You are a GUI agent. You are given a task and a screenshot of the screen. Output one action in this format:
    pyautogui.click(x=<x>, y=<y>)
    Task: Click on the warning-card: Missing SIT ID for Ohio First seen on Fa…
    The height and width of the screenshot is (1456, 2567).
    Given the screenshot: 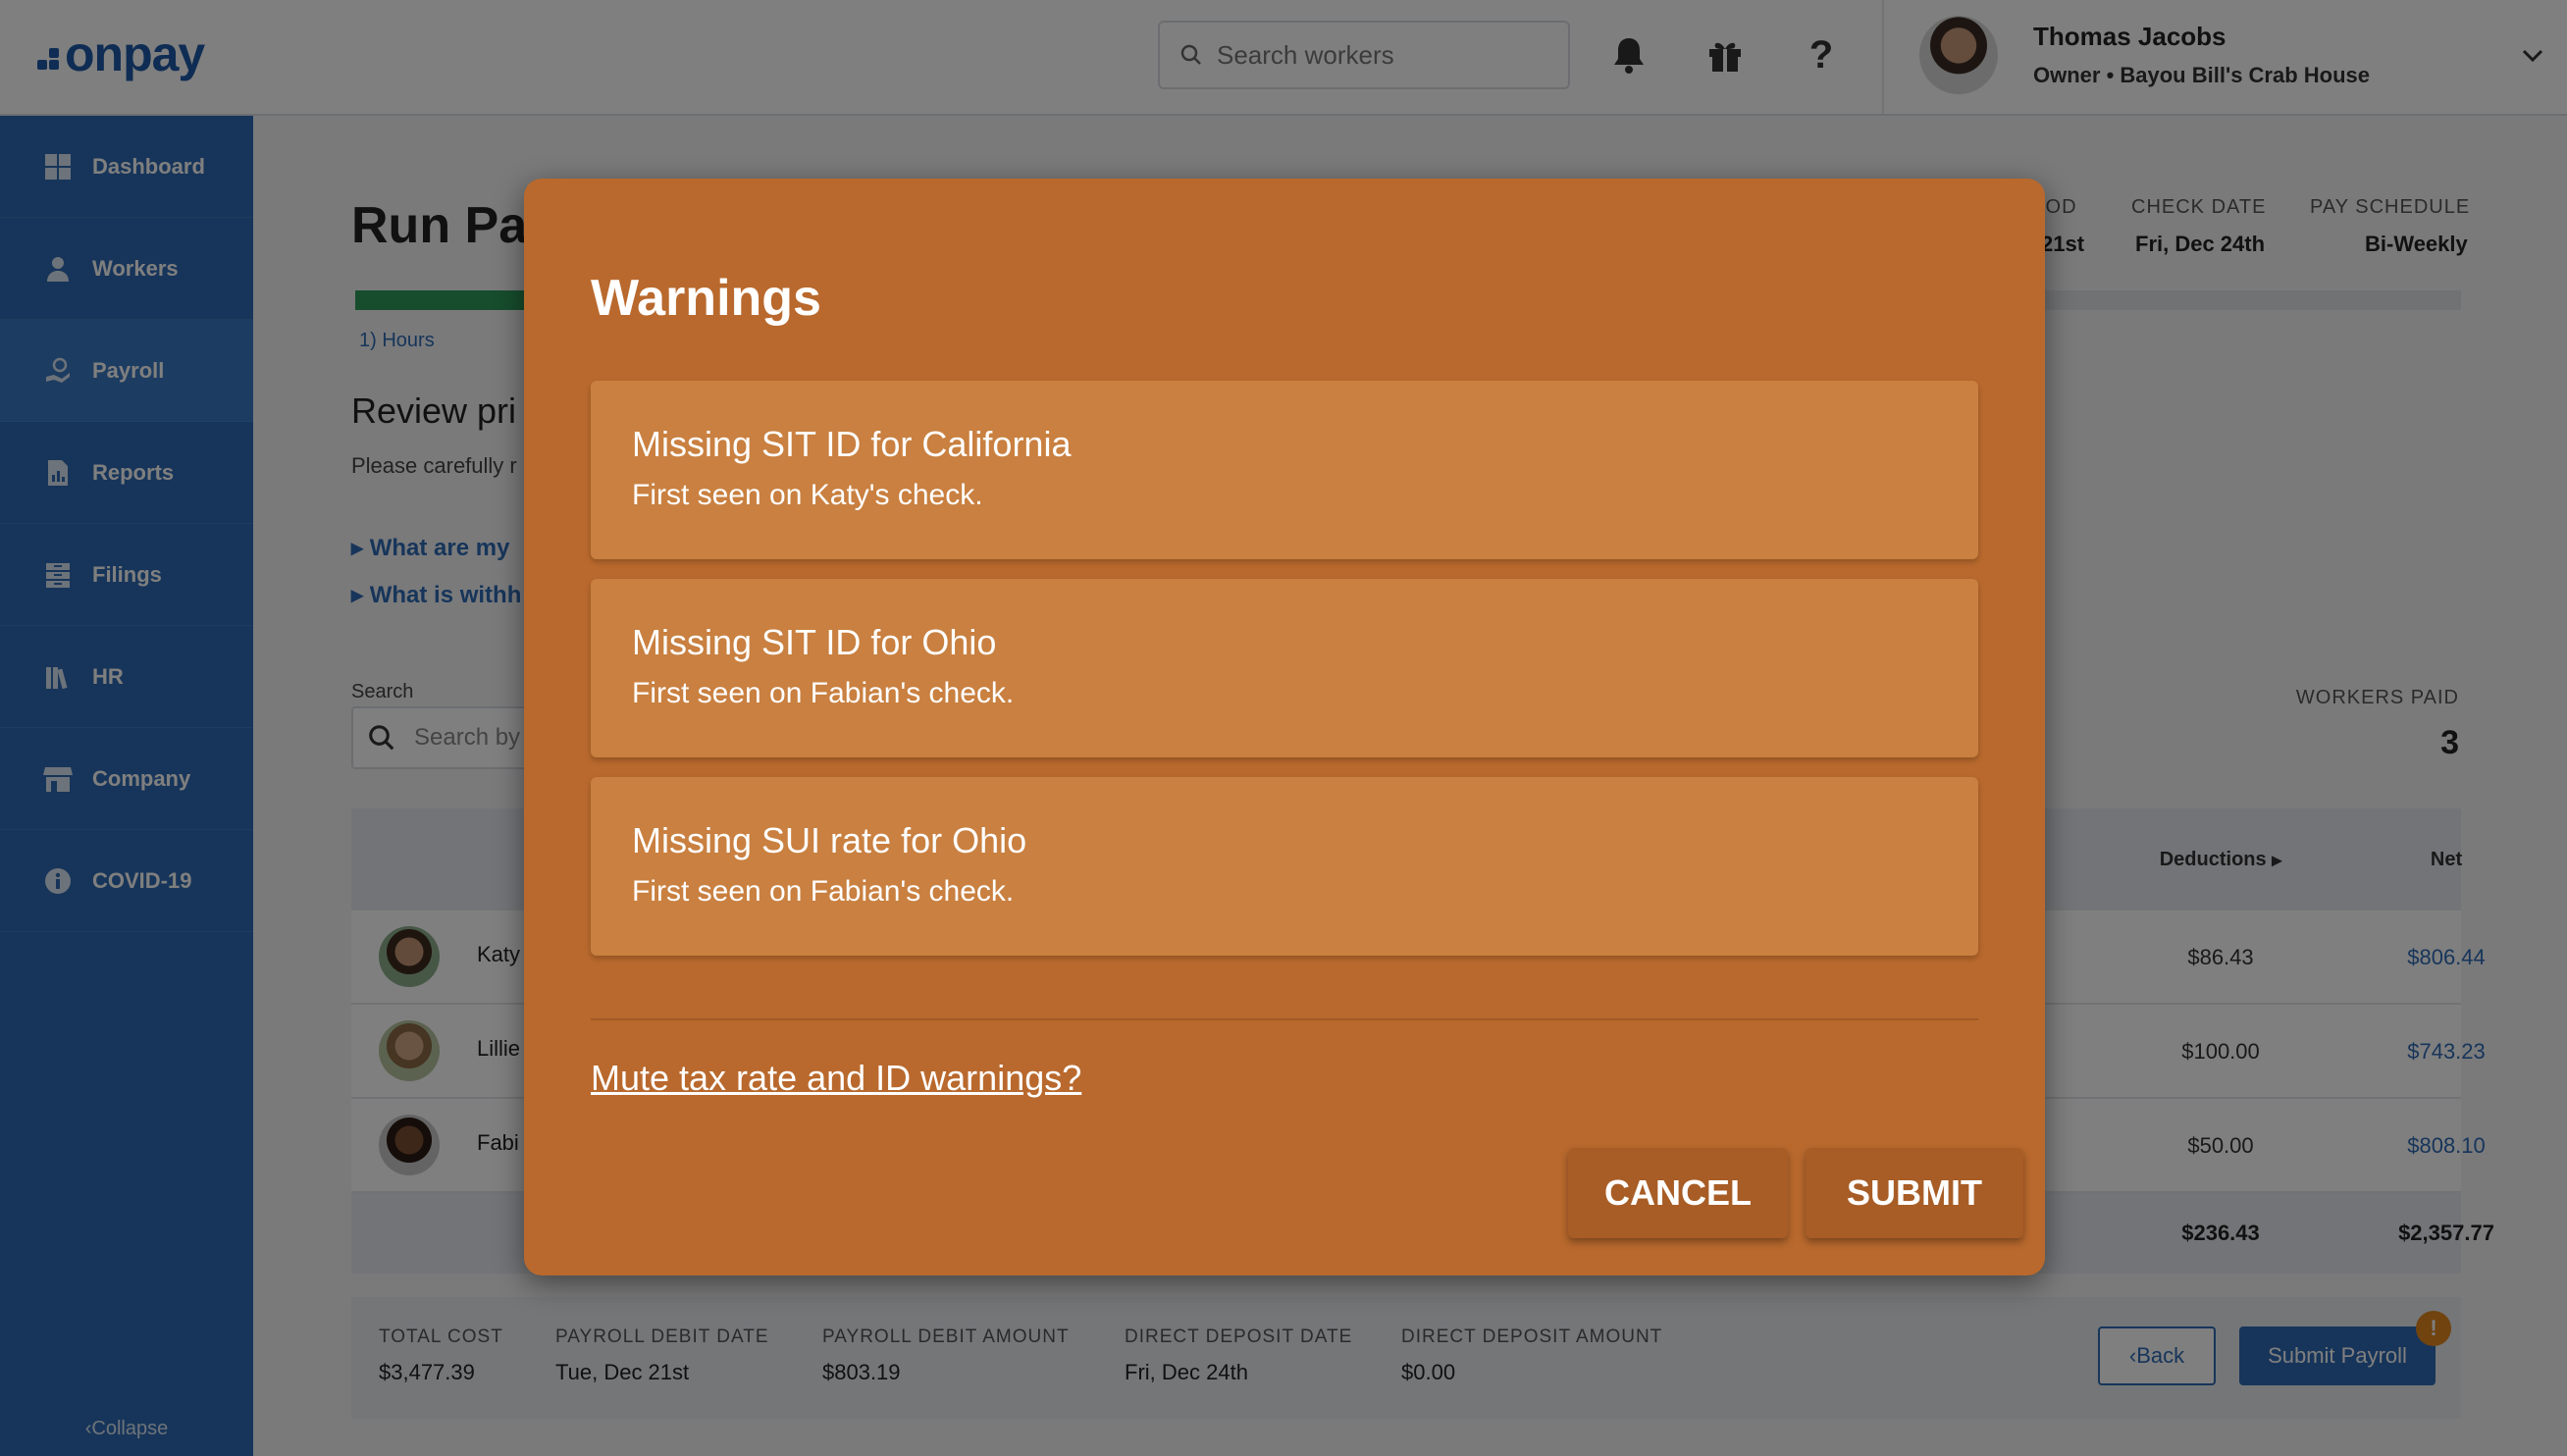 What is the action you would take?
    pyautogui.click(x=1285, y=668)
    